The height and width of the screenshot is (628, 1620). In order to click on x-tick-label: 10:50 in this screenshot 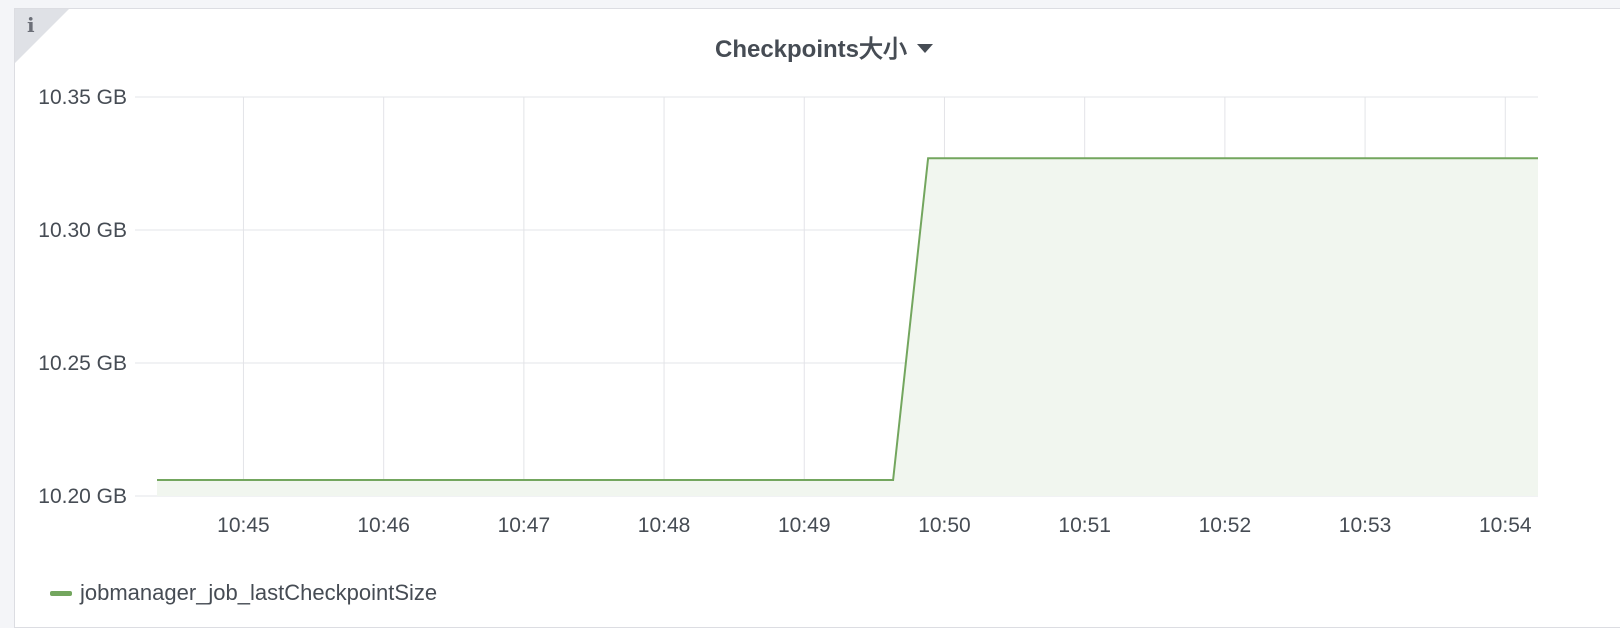, I will do `click(944, 525)`.